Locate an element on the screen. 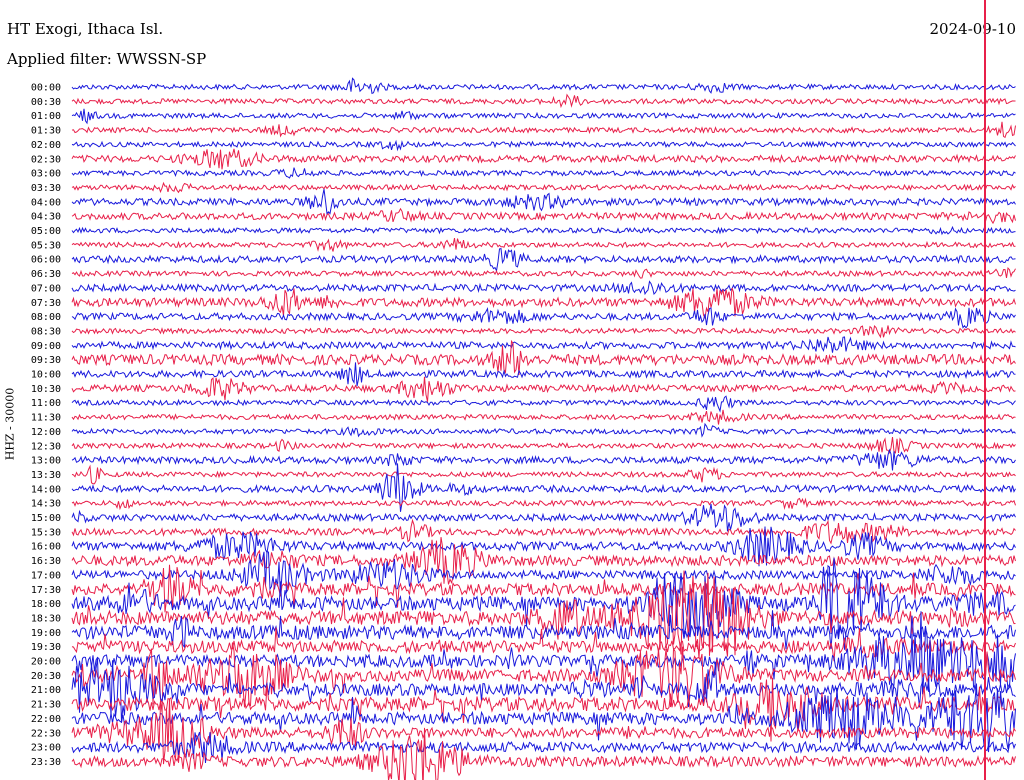 This screenshot has width=1024, height=780. time-tick-label: 03:00 is located at coordinates (46, 174).